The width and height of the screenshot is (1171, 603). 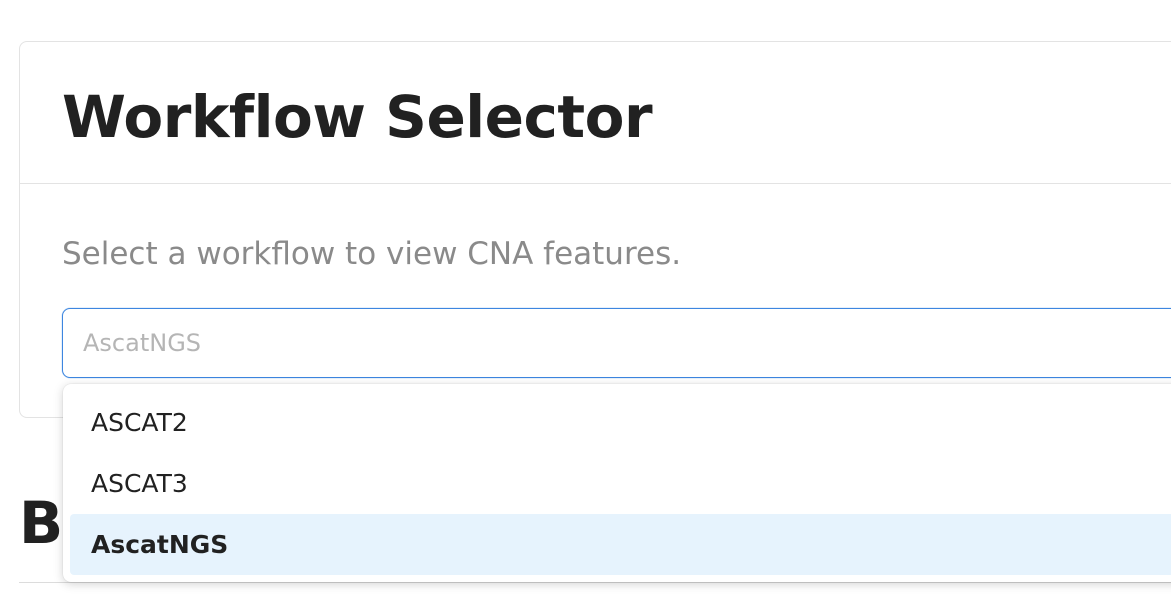 What do you see at coordinates (357, 117) in the screenshot?
I see `card-title: Workflow Selector` at bounding box center [357, 117].